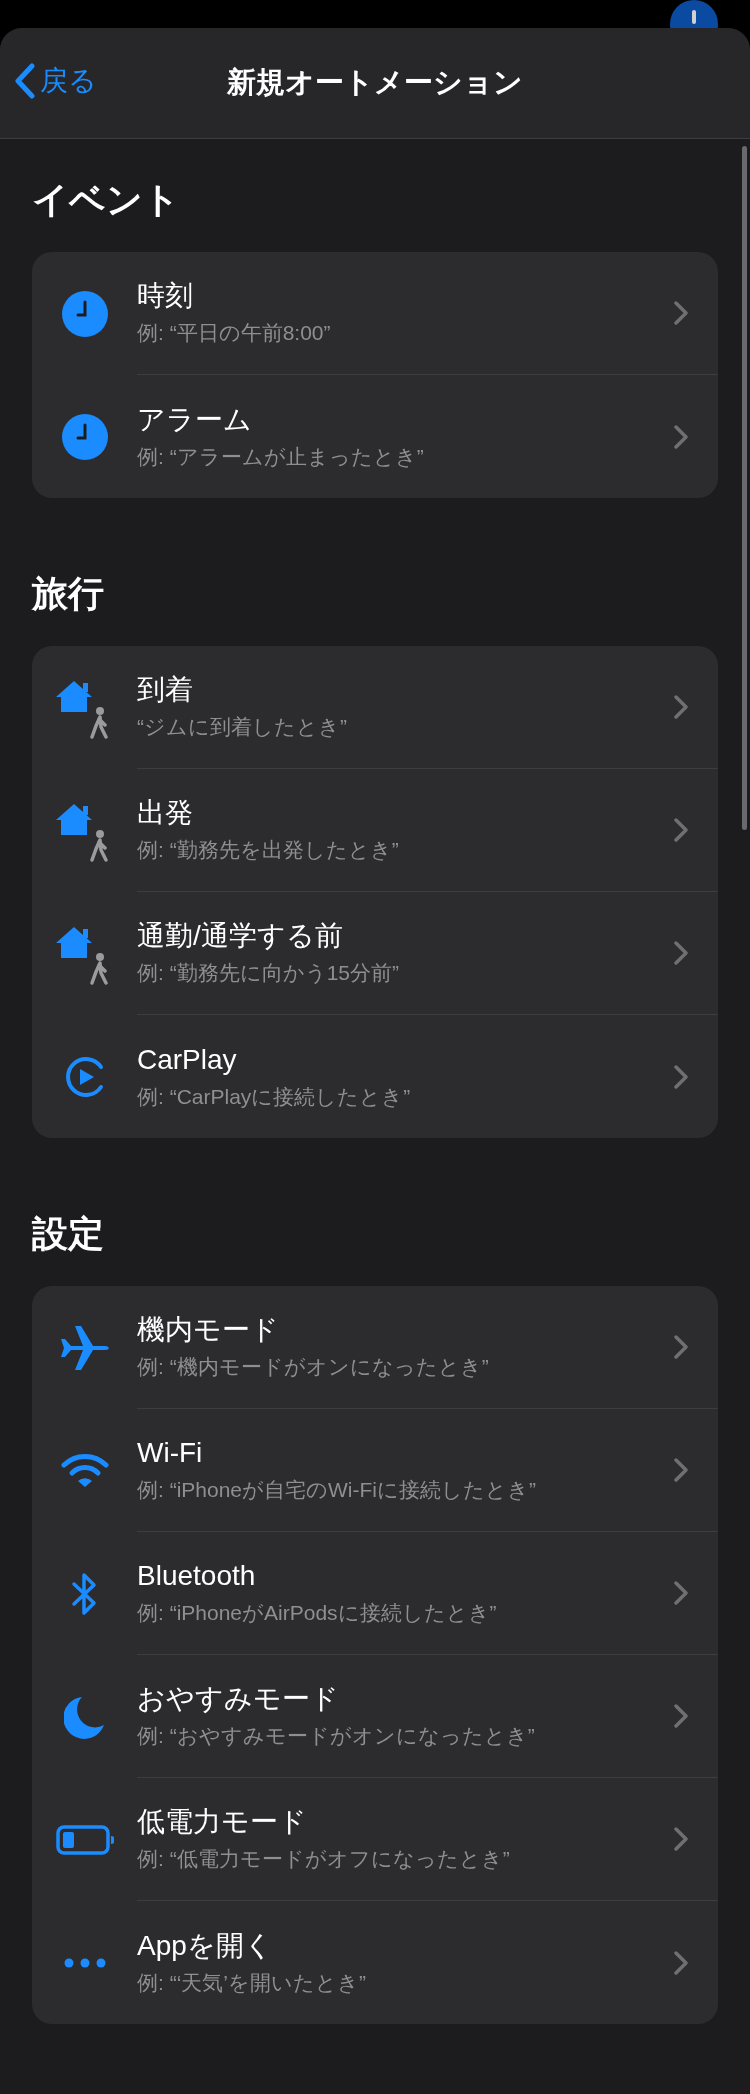  Describe the element at coordinates (313, 1367) in the screenshot. I see `row-subtitle: 例: “機内モードがオンになったとき”` at that location.